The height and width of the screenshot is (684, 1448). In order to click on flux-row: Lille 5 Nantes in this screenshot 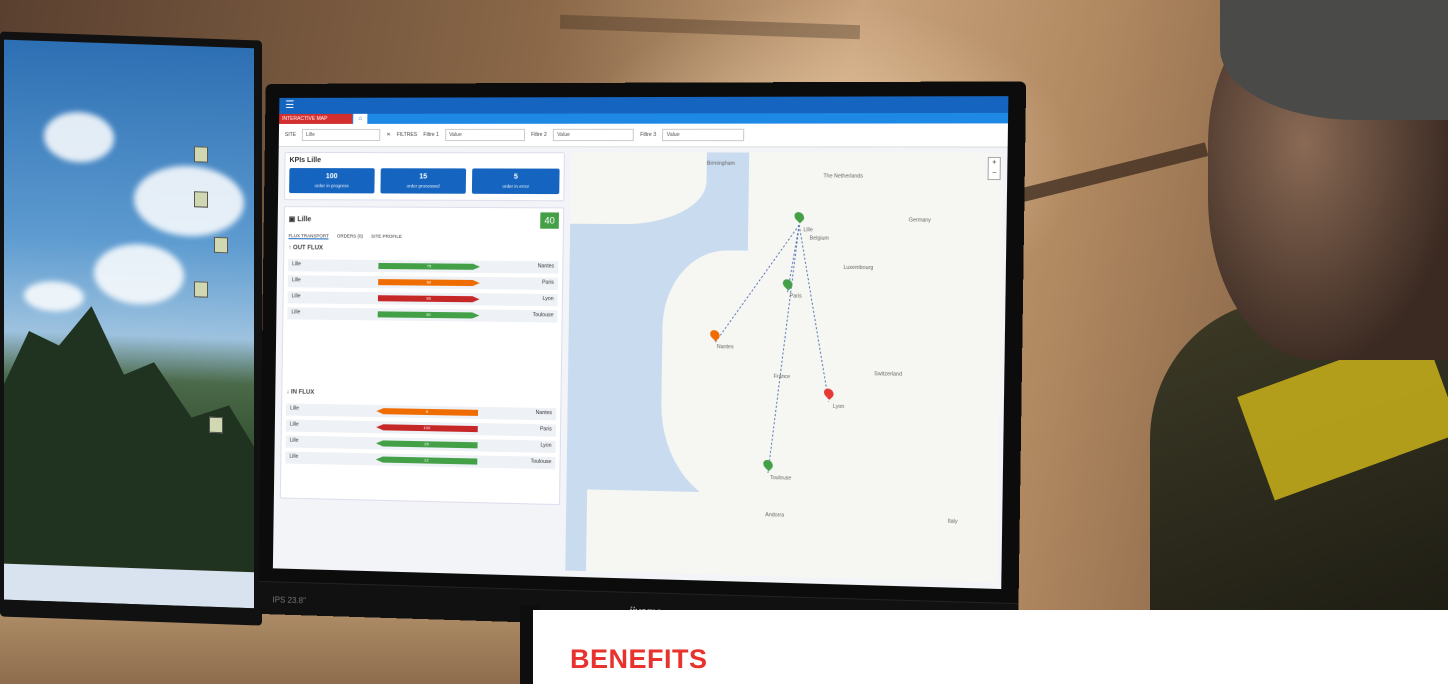, I will do `click(421, 412)`.